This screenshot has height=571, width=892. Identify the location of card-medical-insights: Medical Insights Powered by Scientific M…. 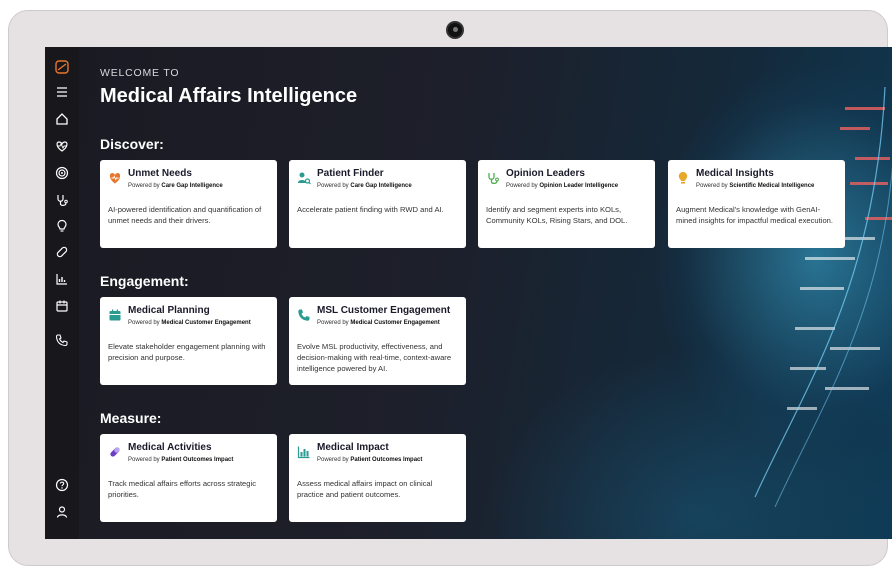
(756, 204).